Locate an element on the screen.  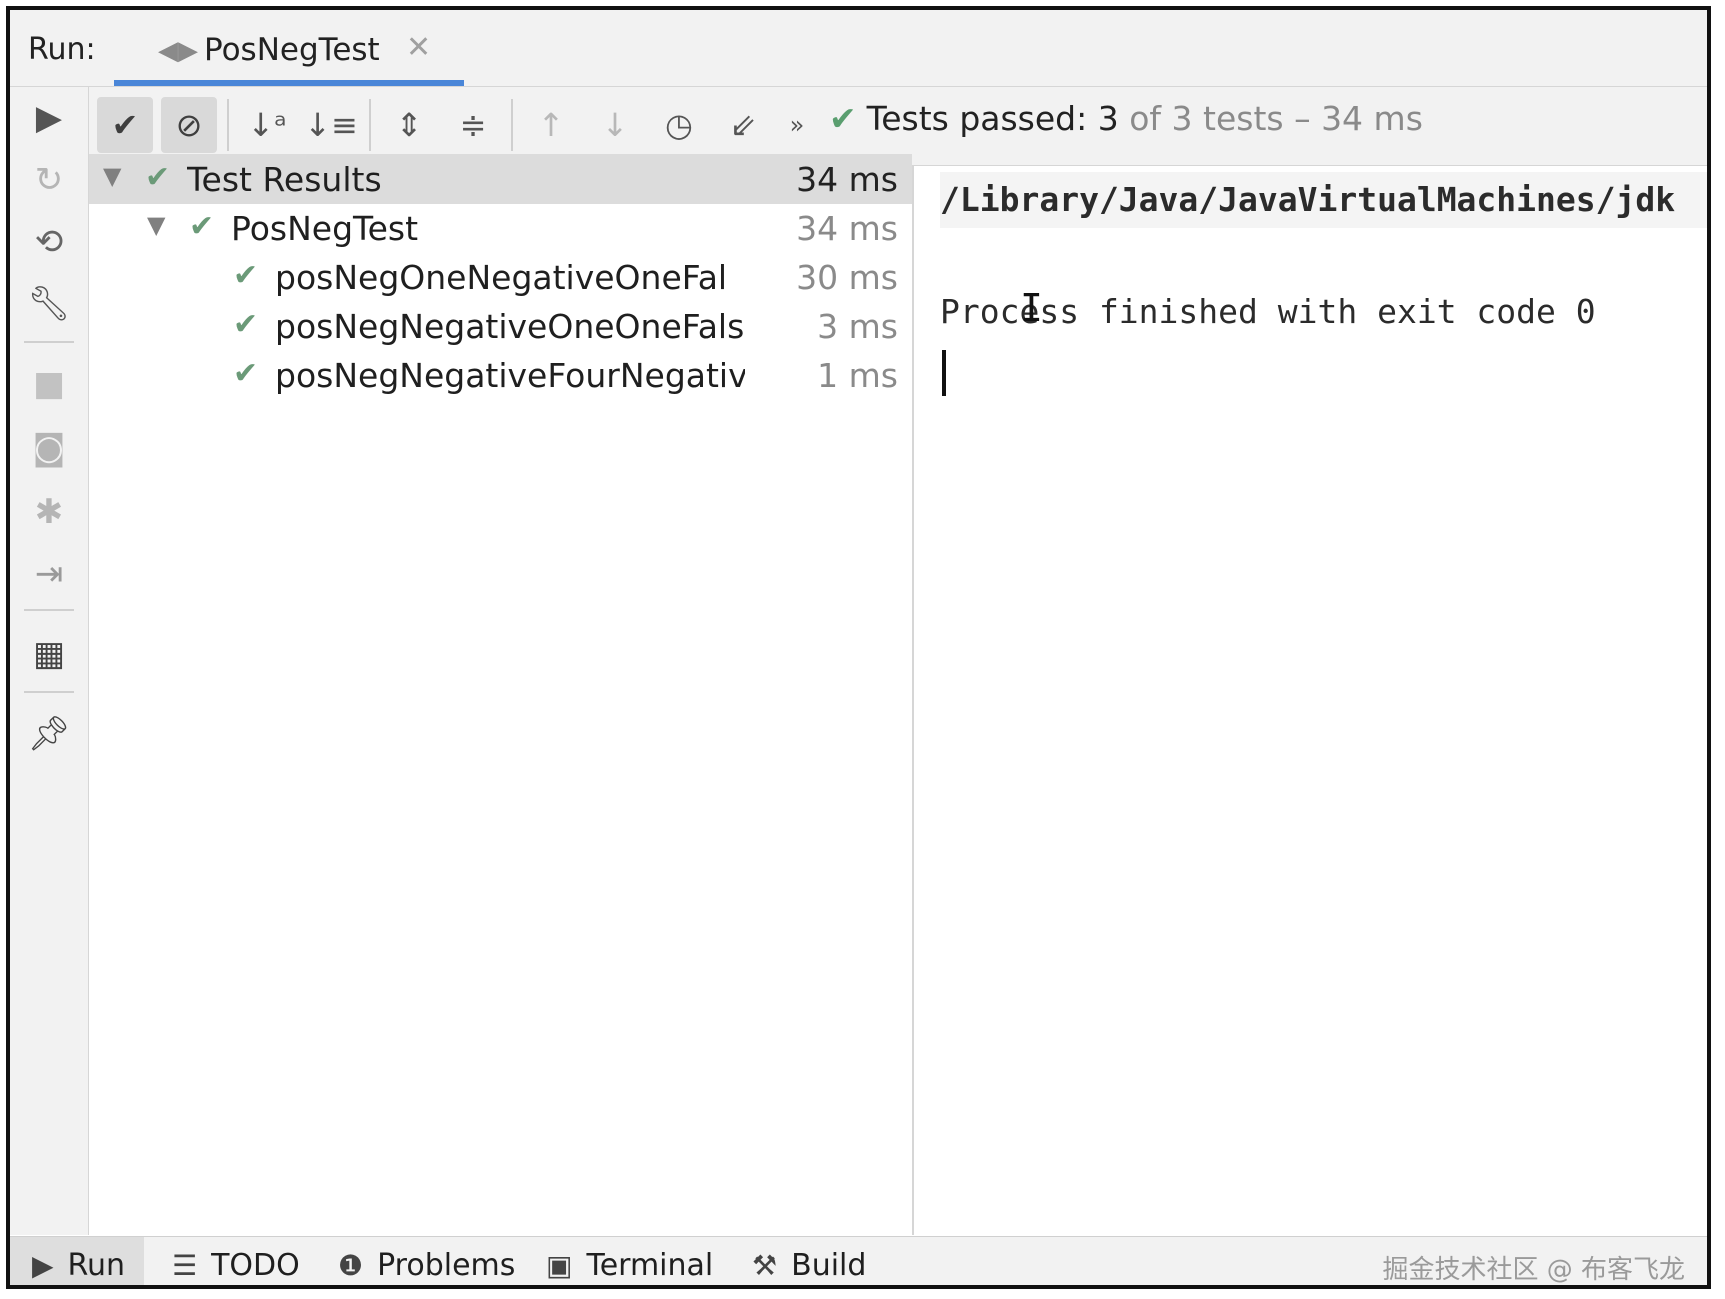
settings-wrench-icon: 🔧︎ is located at coordinates (49, 304).